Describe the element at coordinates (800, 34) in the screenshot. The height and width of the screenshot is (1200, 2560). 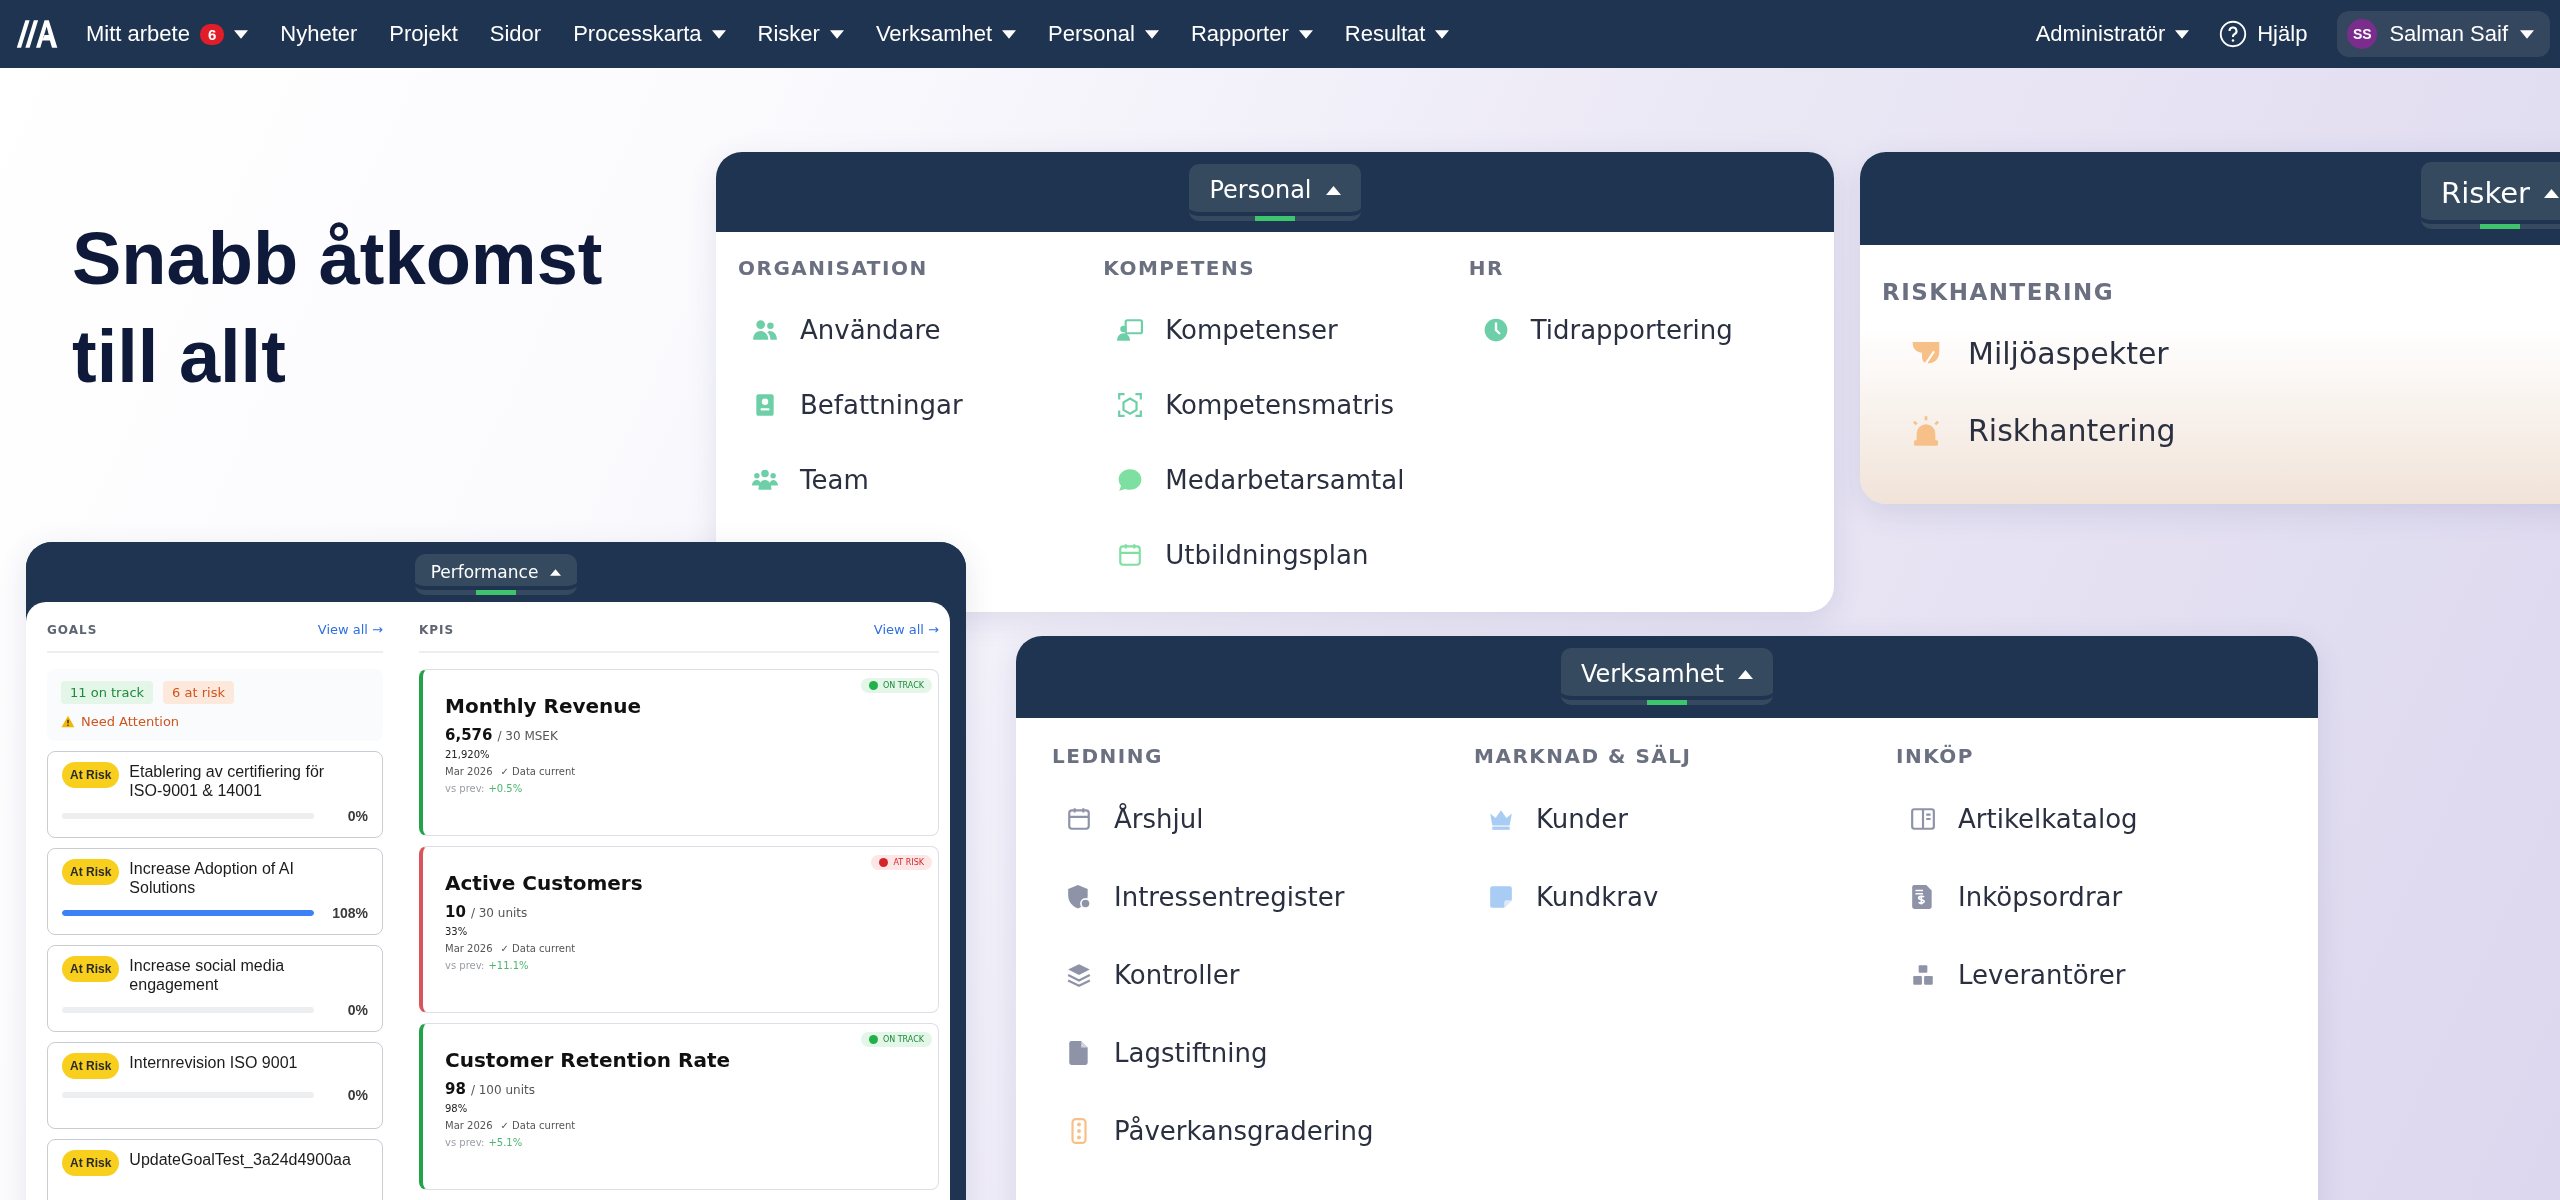
I see `nav-menu-item: Risker` at that location.